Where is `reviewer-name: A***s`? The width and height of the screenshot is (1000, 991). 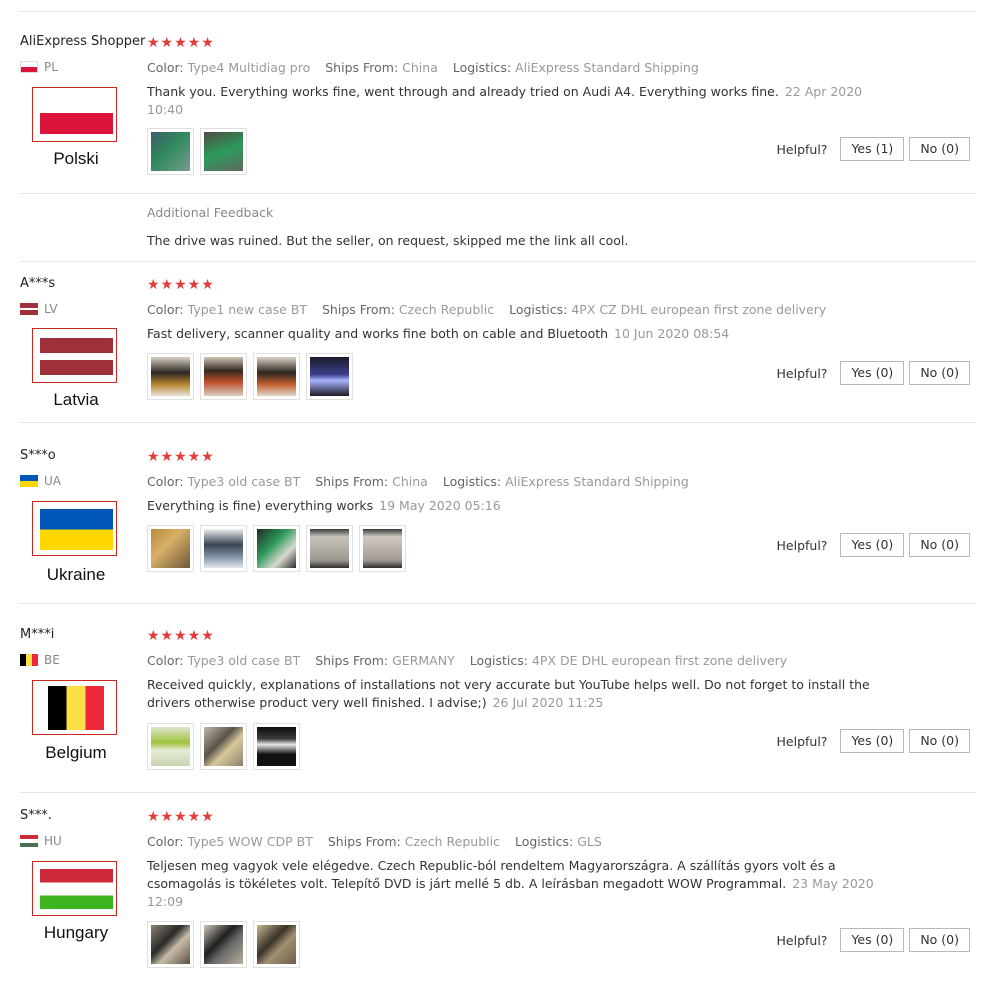 reviewer-name: A***s is located at coordinates (38, 283).